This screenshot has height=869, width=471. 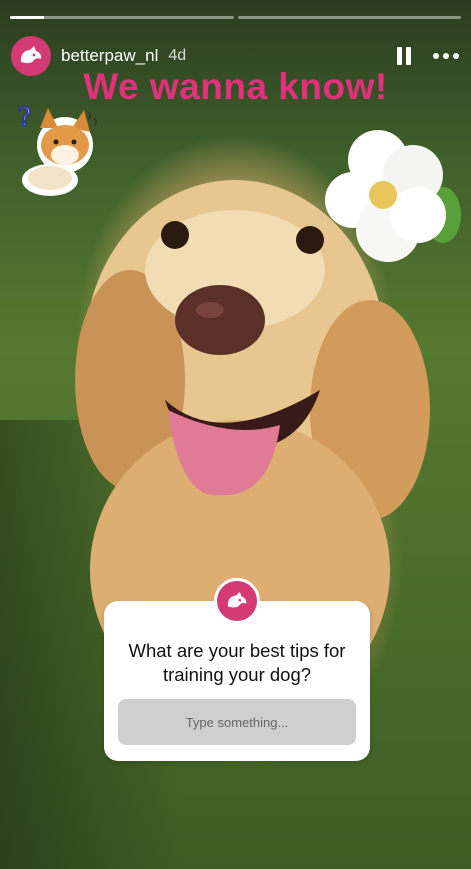 What do you see at coordinates (235, 17) in the screenshot?
I see `story-progress-bar` at bounding box center [235, 17].